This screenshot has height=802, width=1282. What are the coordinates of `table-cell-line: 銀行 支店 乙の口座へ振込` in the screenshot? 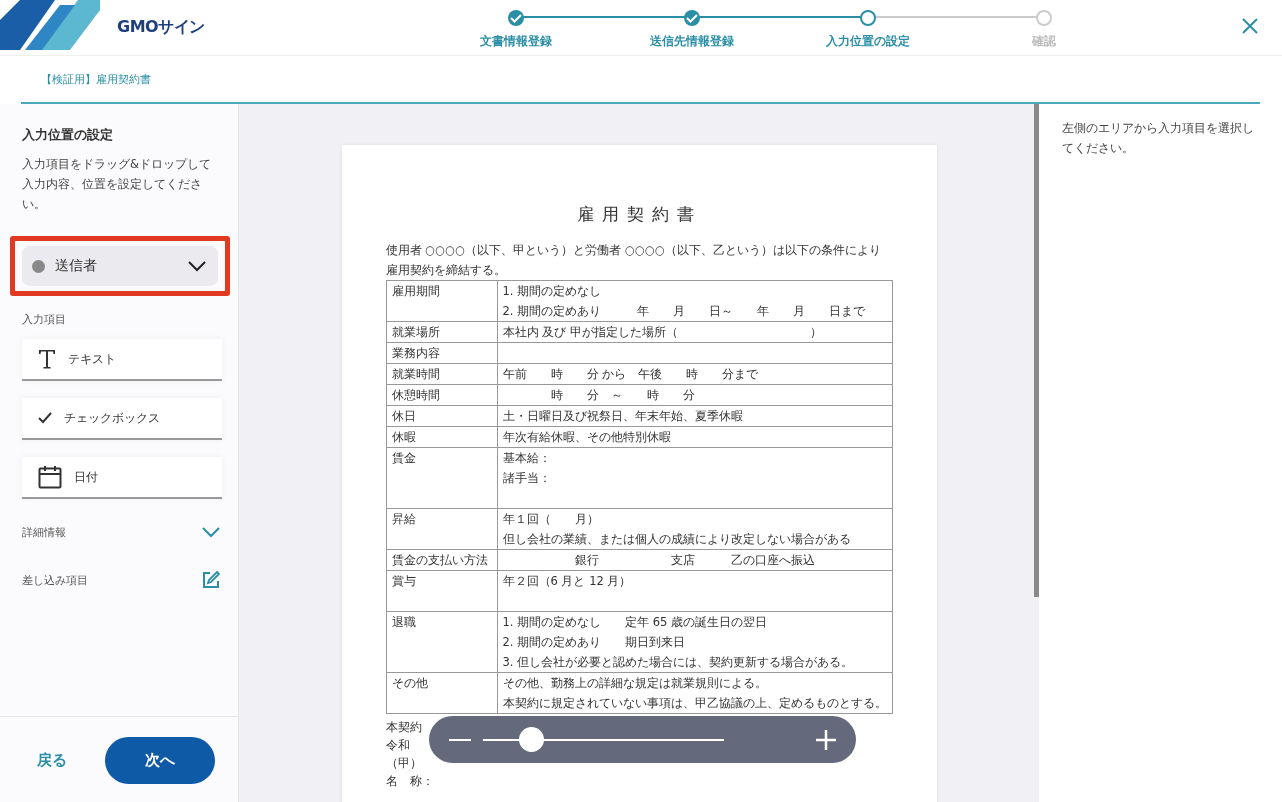 It's located at (694, 560).